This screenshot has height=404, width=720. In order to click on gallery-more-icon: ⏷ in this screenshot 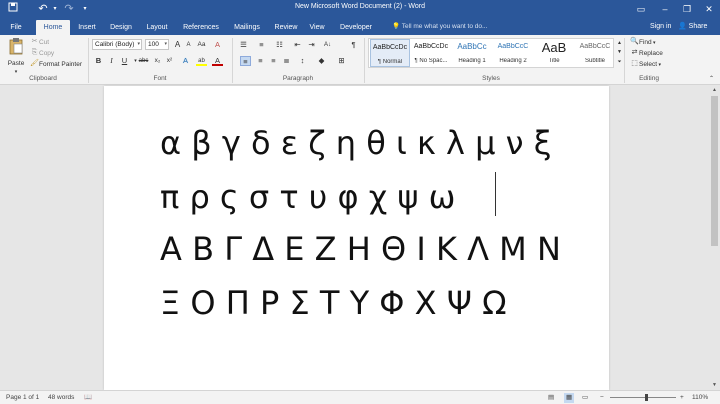, I will do `click(619, 62)`.